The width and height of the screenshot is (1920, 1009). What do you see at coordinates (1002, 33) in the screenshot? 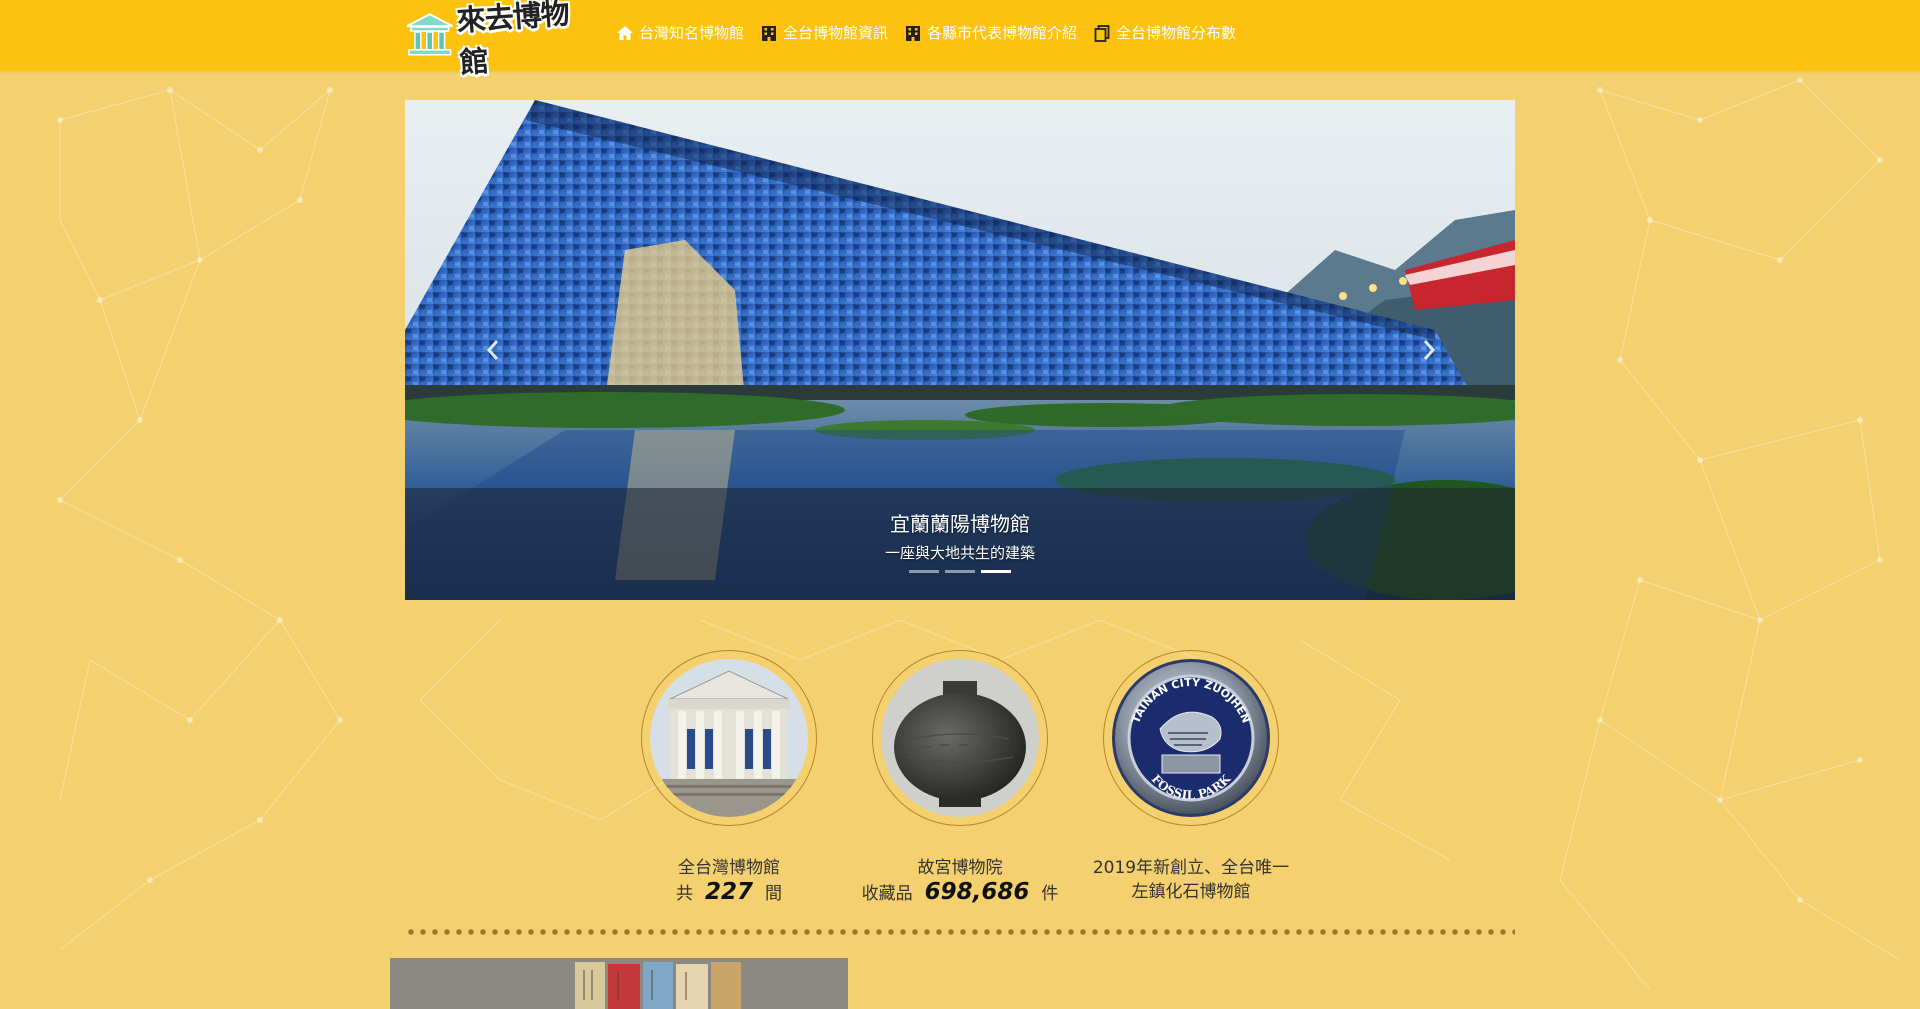
I see `nav-item-label: 各縣市代表博物館介紹` at bounding box center [1002, 33].